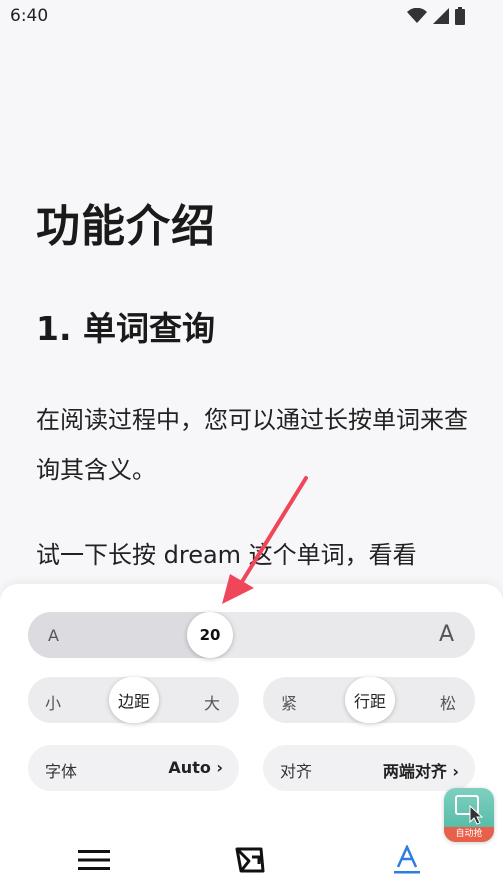 Image resolution: width=503 pixels, height=896 pixels. Describe the element at coordinates (289, 702) in the screenshot. I see `line-spacing-tight-label: 紧` at that location.